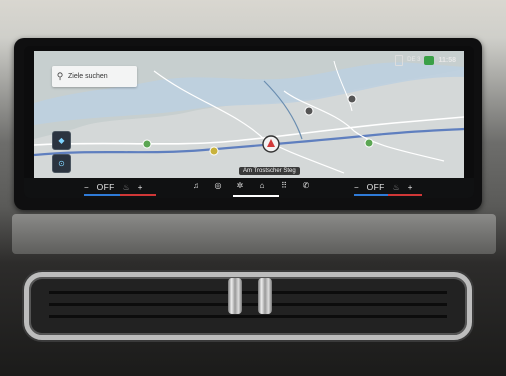 This screenshot has width=506, height=376. I want to click on music-icon: ♫, so click(196, 185).